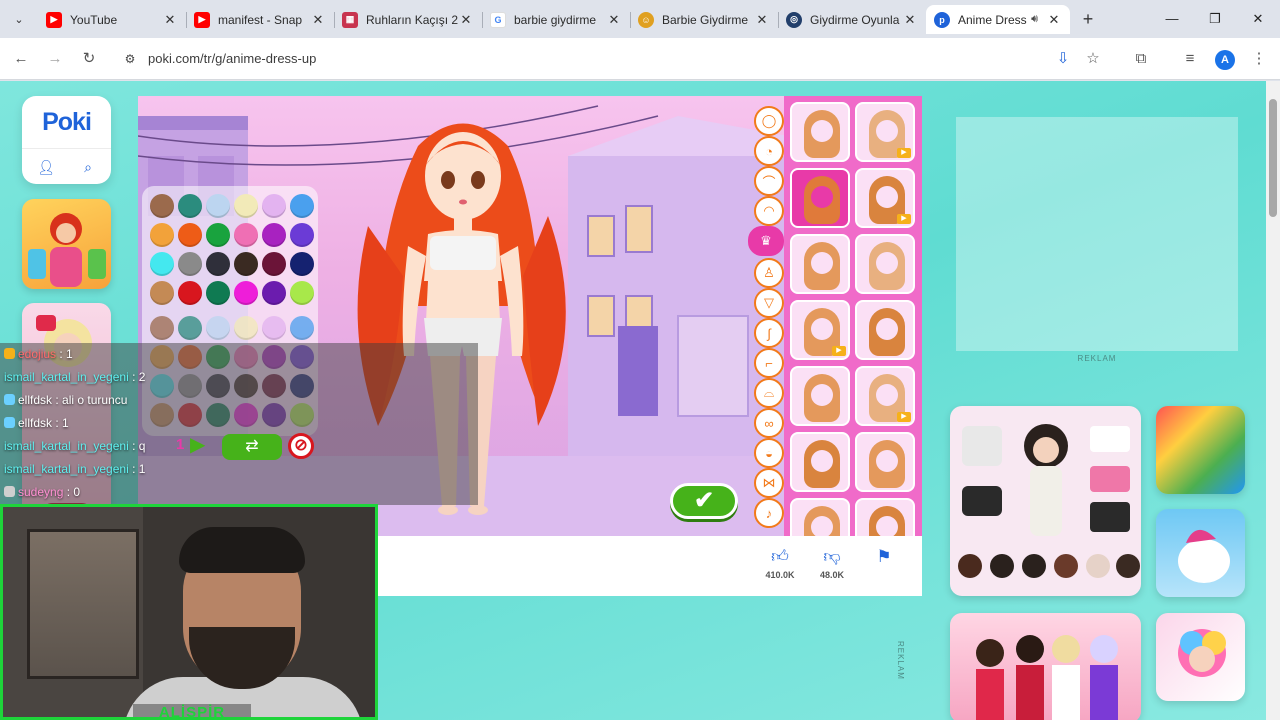 The width and height of the screenshot is (1280, 720). I want to click on rotate-button: ⇄, so click(252, 447).